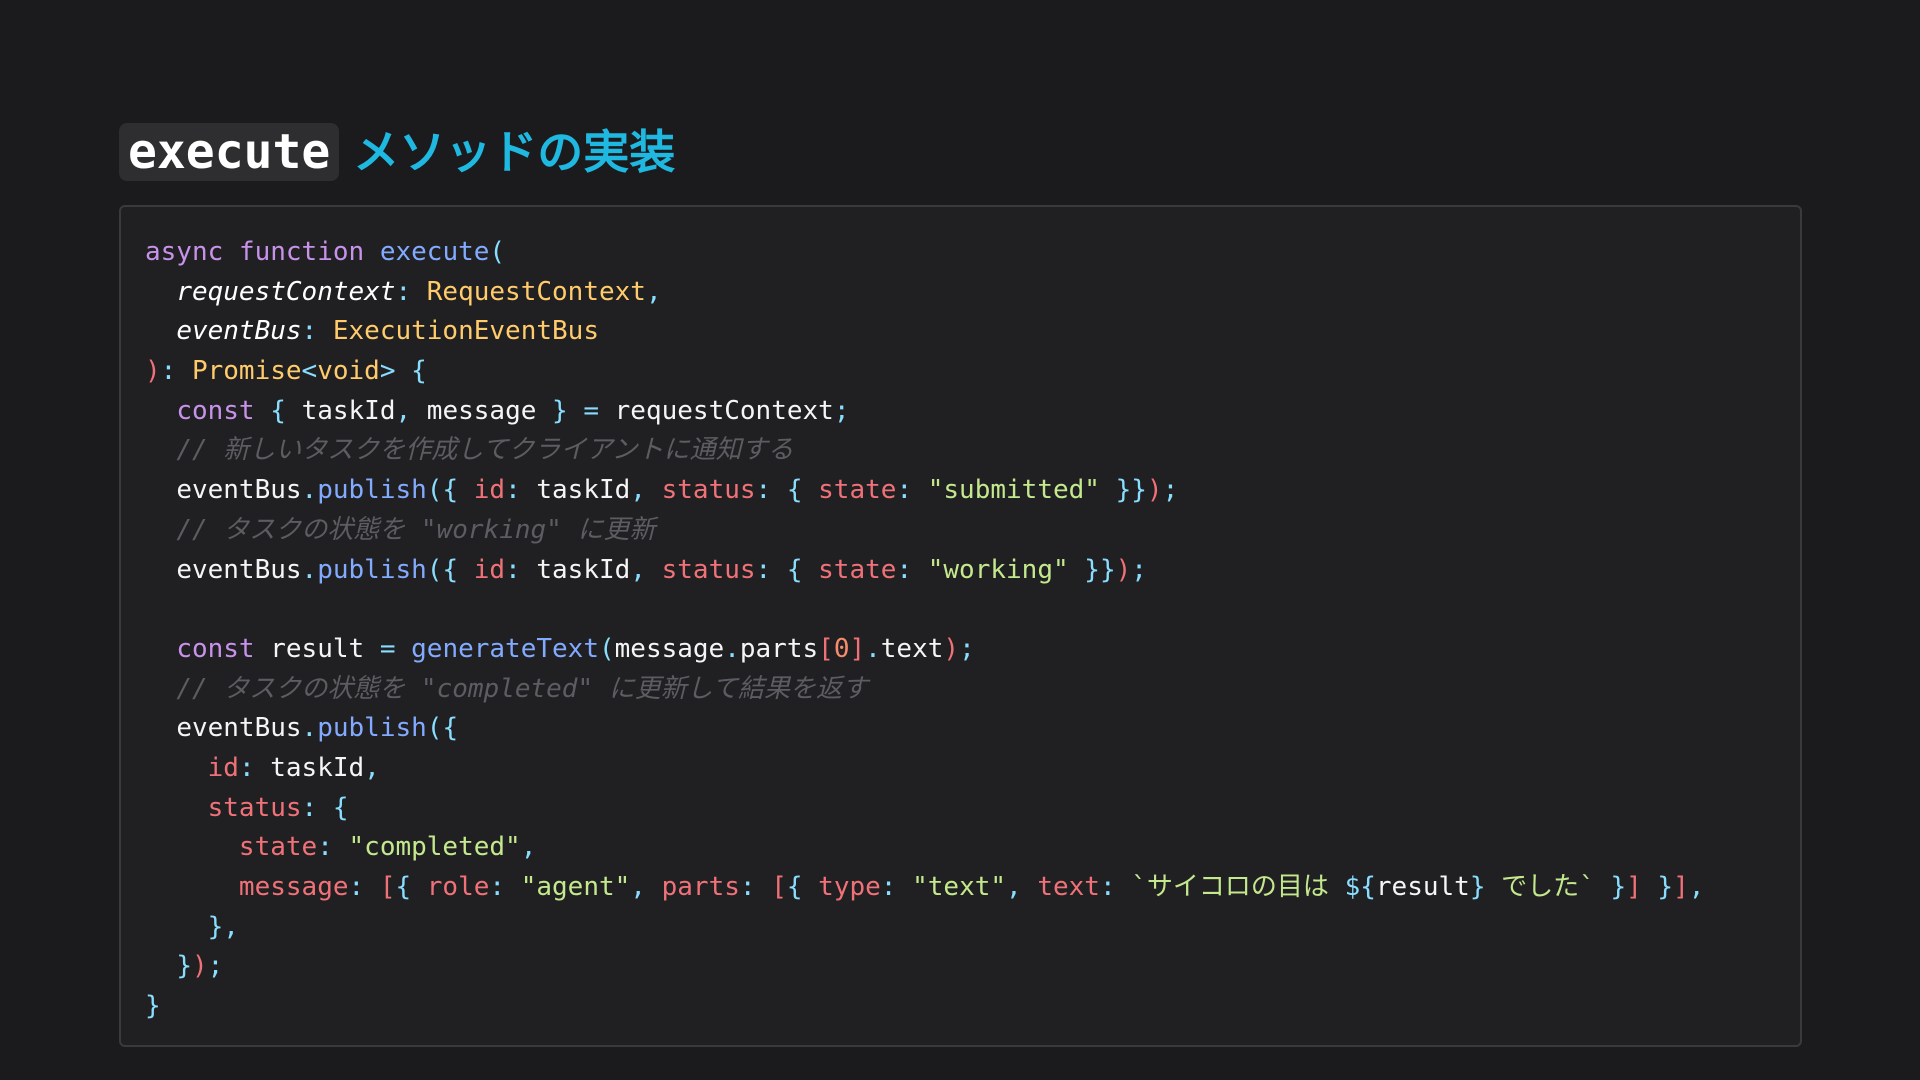 Image resolution: width=1920 pixels, height=1080 pixels. I want to click on code-line: status: {, so click(278, 807).